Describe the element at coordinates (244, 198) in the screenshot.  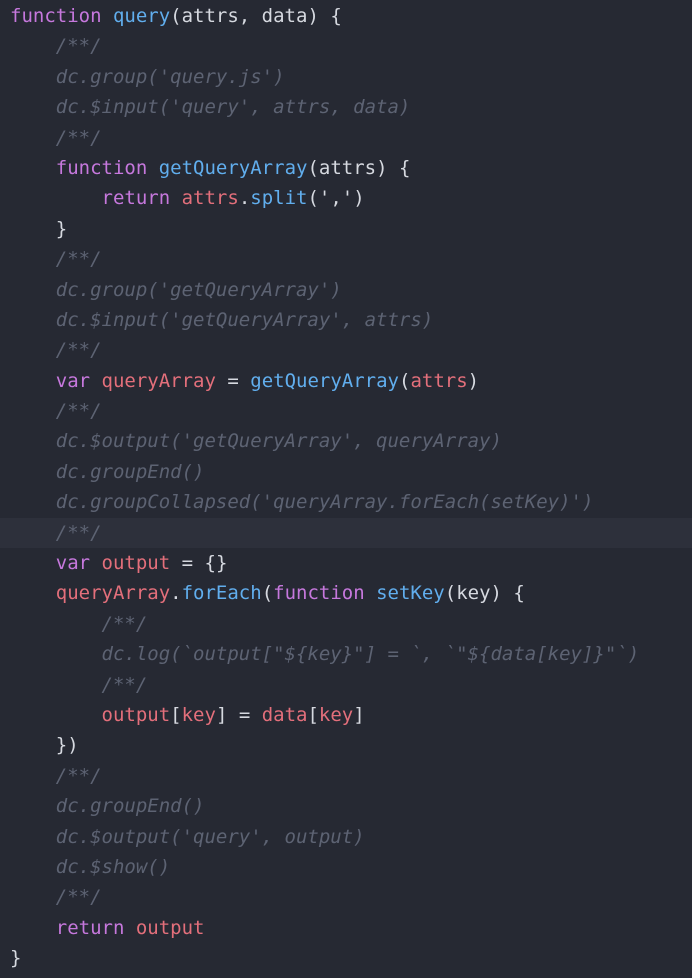
I see `code-token: .` at that location.